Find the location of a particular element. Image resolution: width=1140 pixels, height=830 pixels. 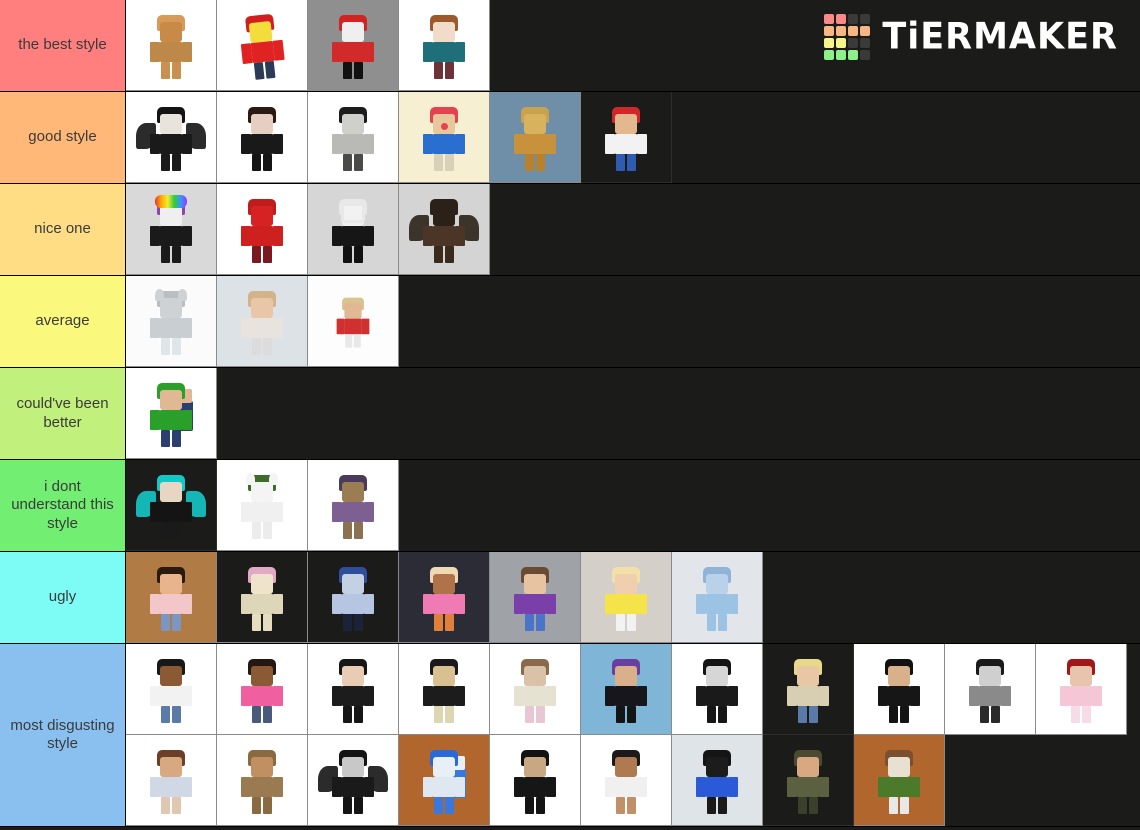

tier-item-black-gold-wing-avatar is located at coordinates (171, 137).